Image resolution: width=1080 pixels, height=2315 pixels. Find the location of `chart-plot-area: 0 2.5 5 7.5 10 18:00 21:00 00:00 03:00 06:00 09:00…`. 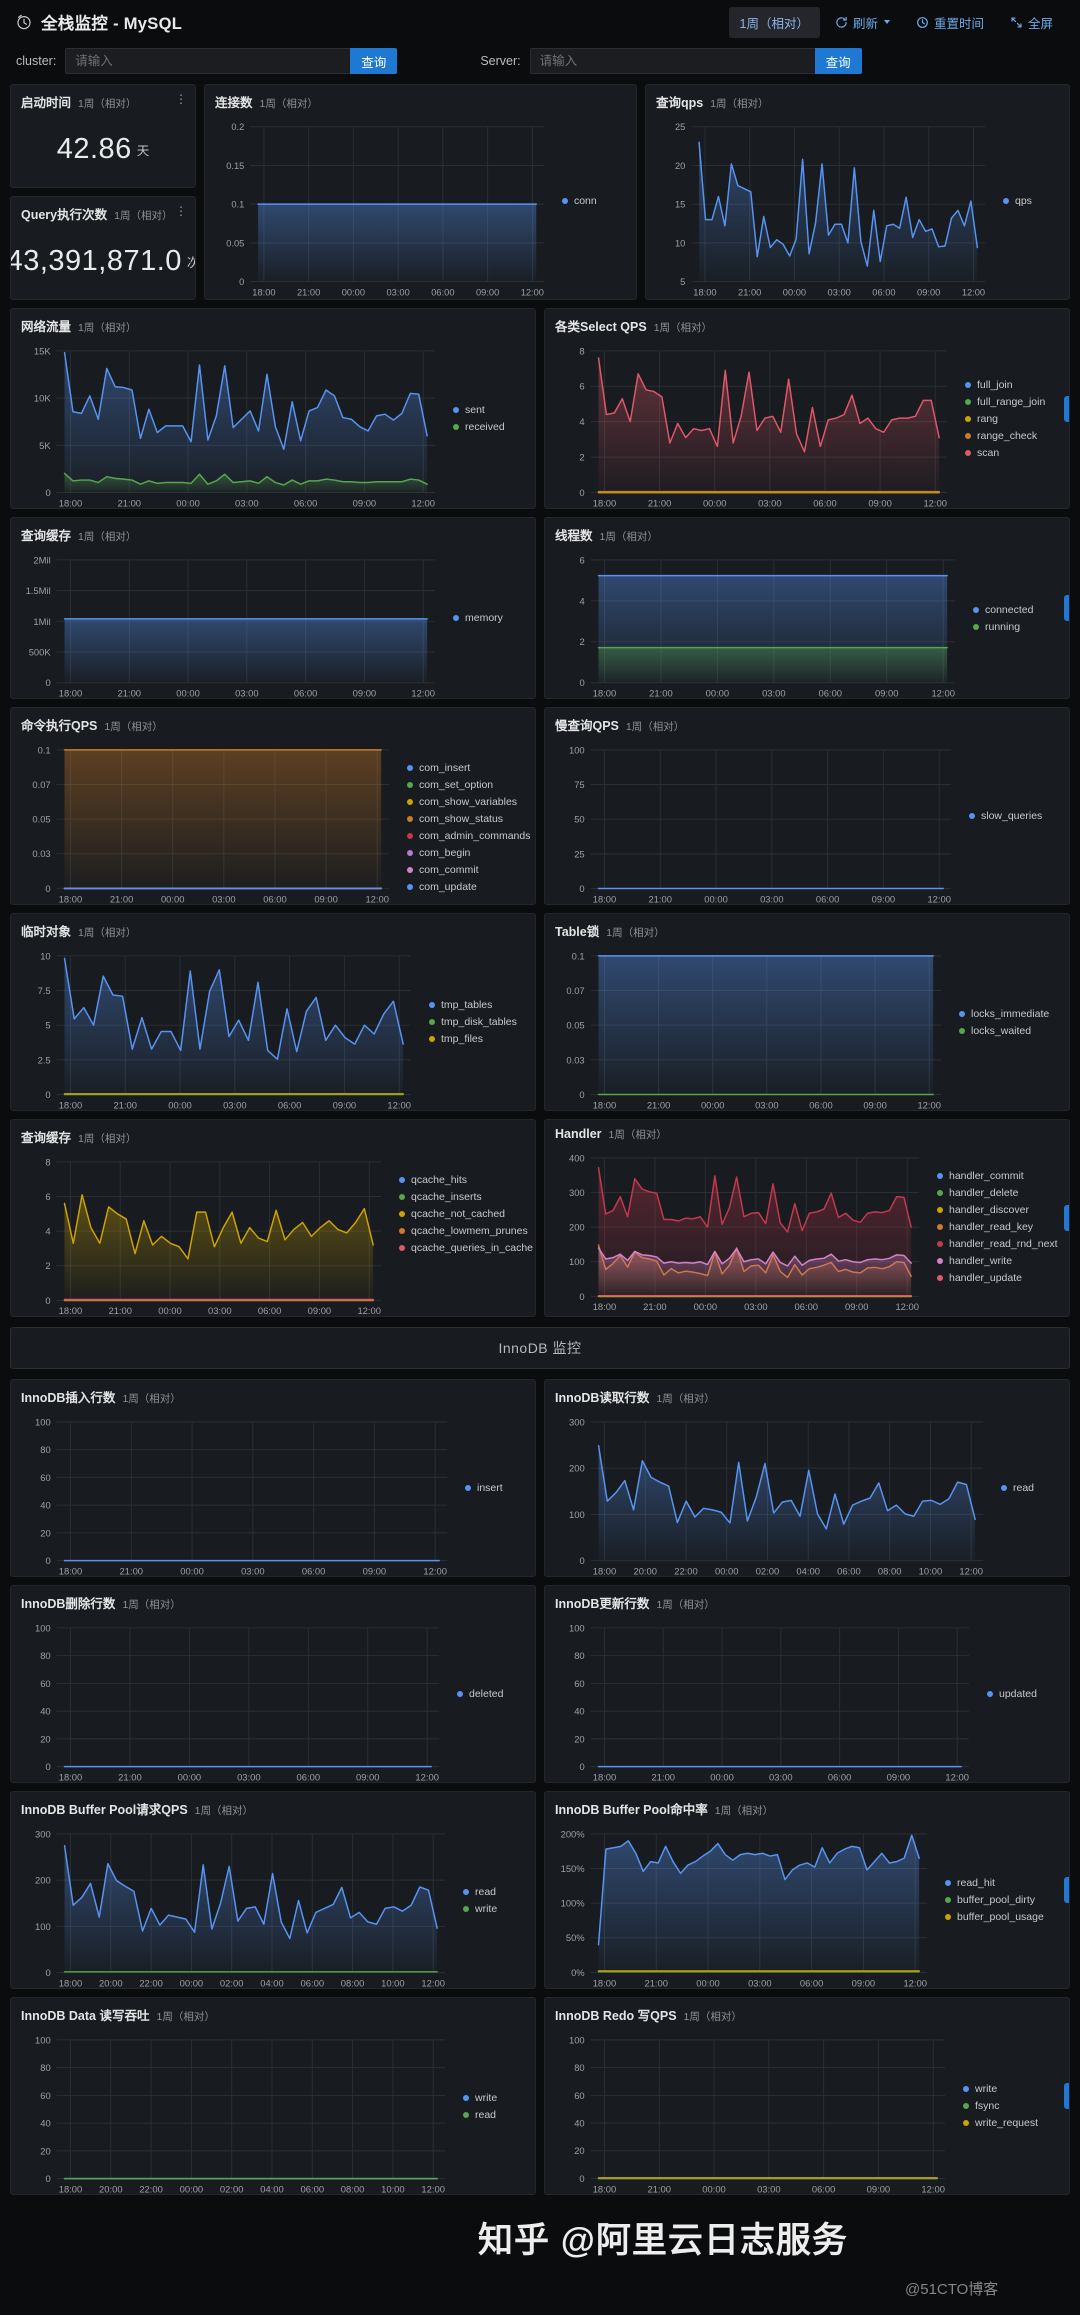

chart-plot-area: 0 2.5 5 7.5 10 18:00 21:00 00:00 03:00 06:00 09:00… is located at coordinates (218, 1027).